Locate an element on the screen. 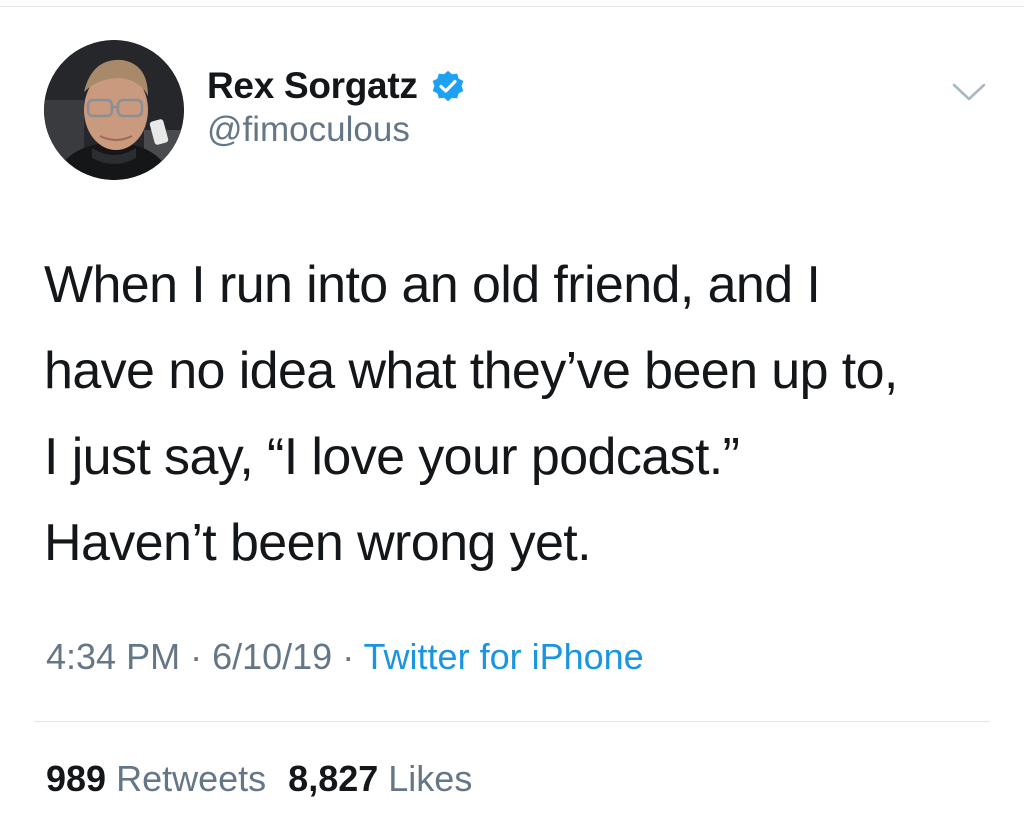  tweet-line: have no idea what they’ve been up to, is located at coordinates (471, 371).